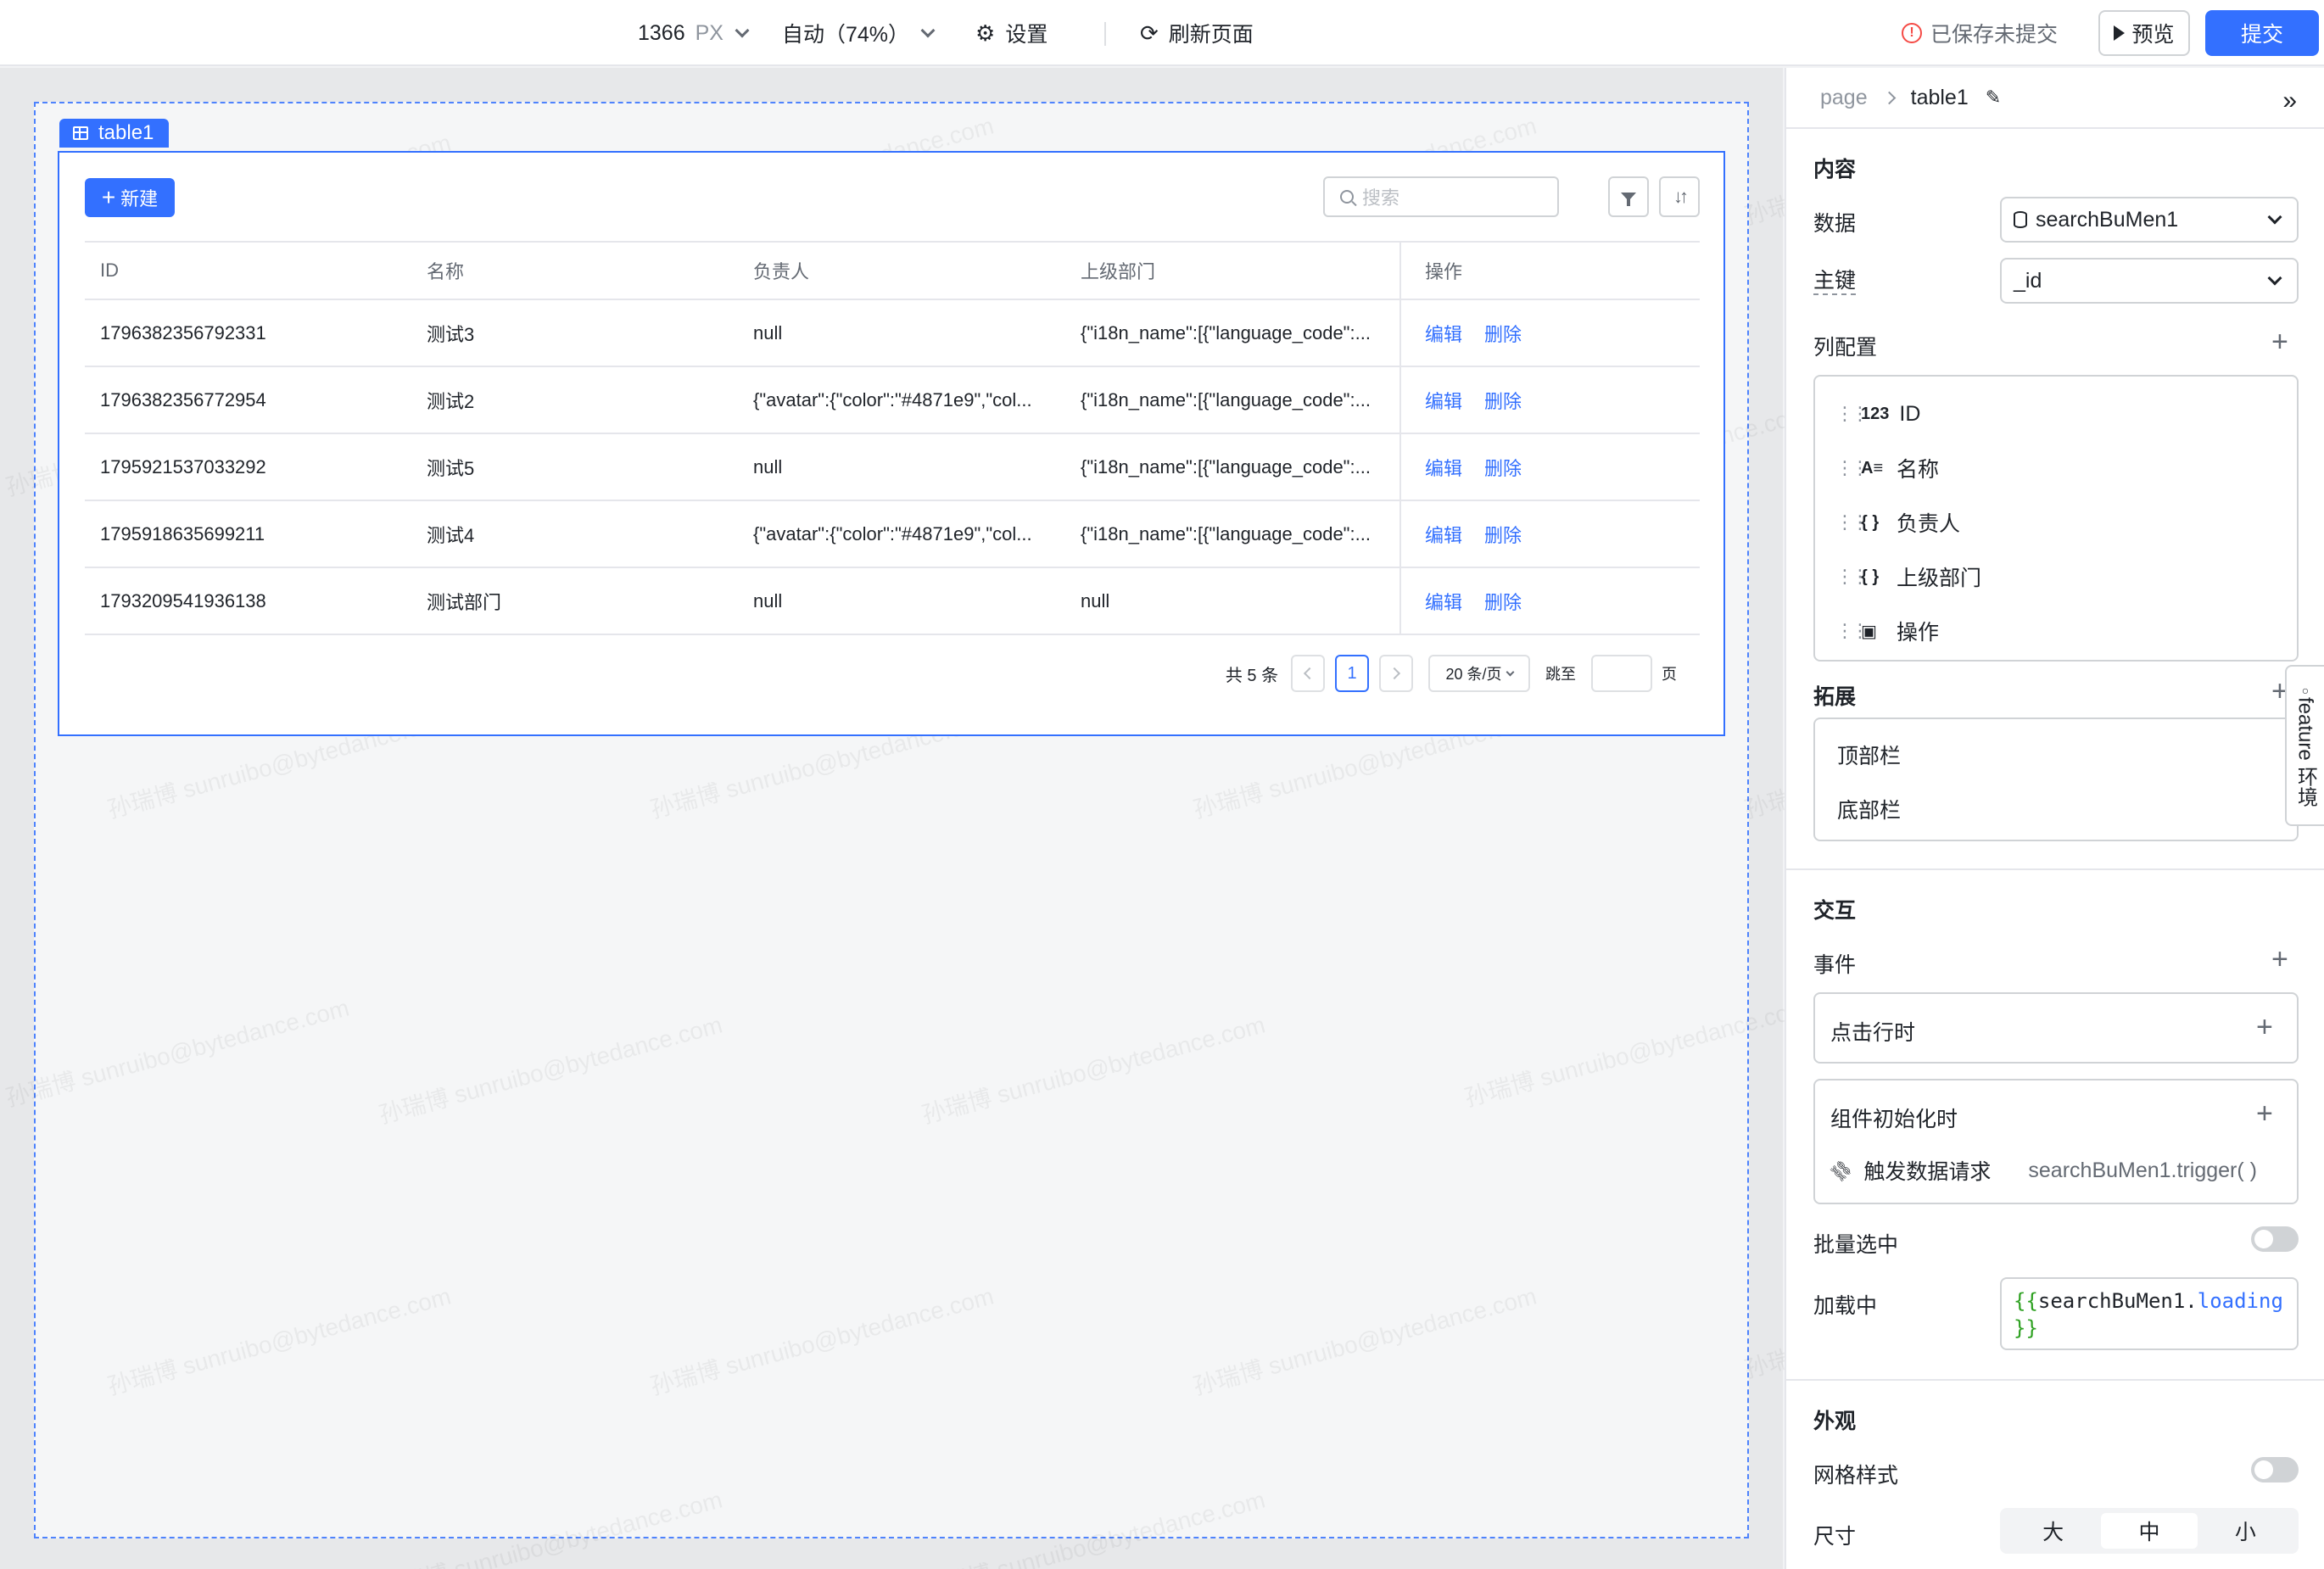  Describe the element at coordinates (2275, 1239) in the screenshot. I see `batch-select-toggle` at that location.